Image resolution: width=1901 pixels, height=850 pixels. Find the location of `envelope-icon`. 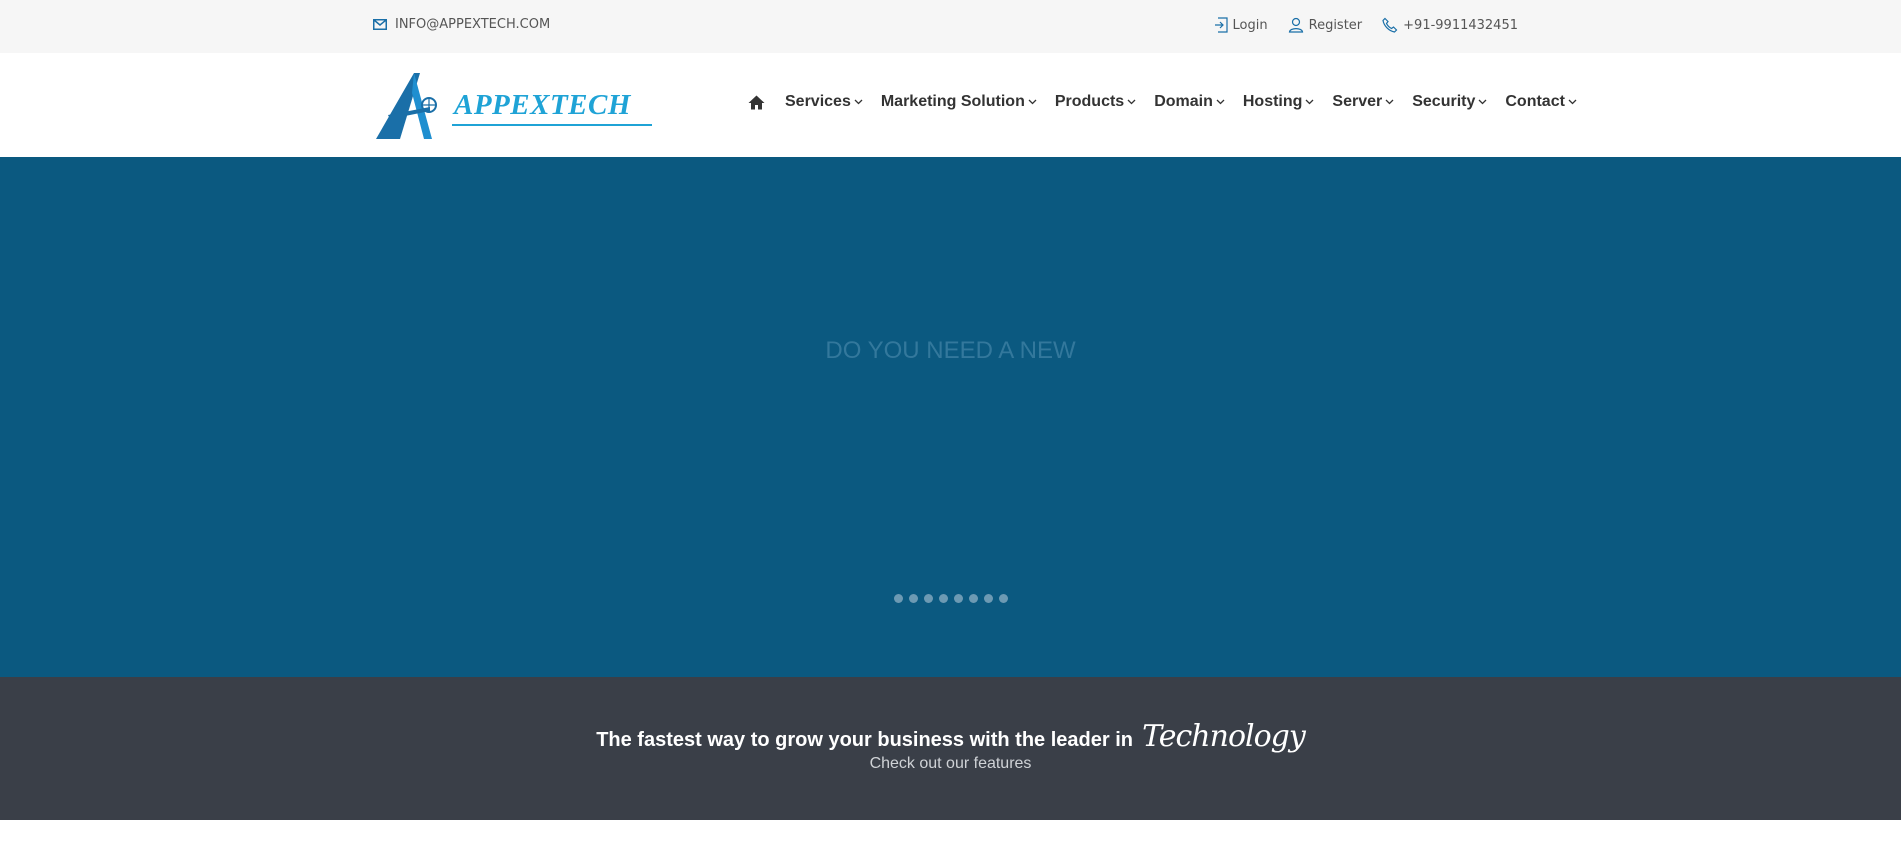

envelope-icon is located at coordinates (380, 24).